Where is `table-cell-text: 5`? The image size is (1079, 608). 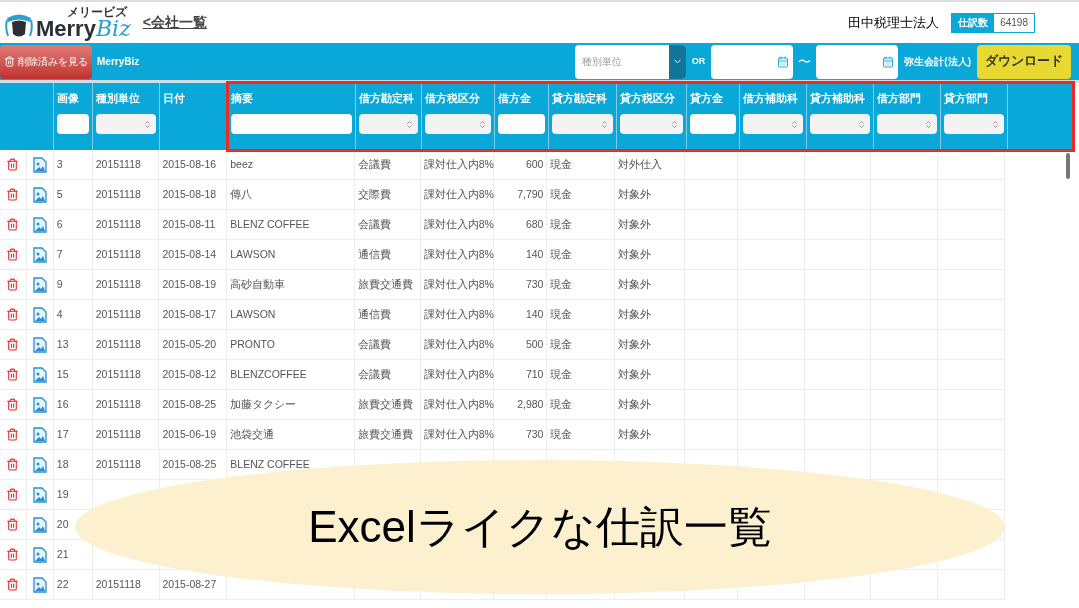
table-cell-text: 5 is located at coordinates (59, 194).